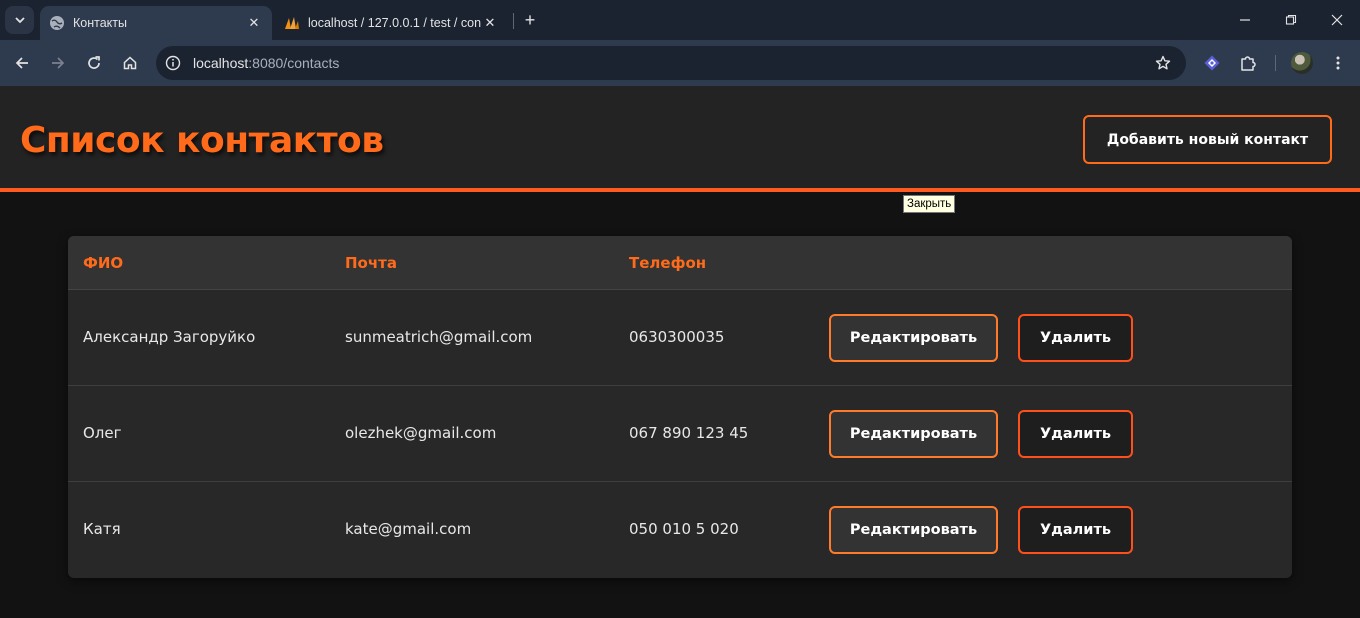 Image resolution: width=1360 pixels, height=618 pixels. Describe the element at coordinates (22, 63) in the screenshot. I see `back-icon` at that location.